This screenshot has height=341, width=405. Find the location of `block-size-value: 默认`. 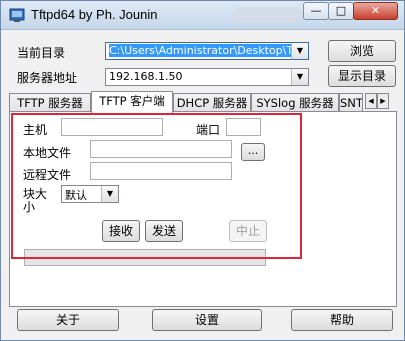

block-size-value: 默认 is located at coordinates (76, 195).